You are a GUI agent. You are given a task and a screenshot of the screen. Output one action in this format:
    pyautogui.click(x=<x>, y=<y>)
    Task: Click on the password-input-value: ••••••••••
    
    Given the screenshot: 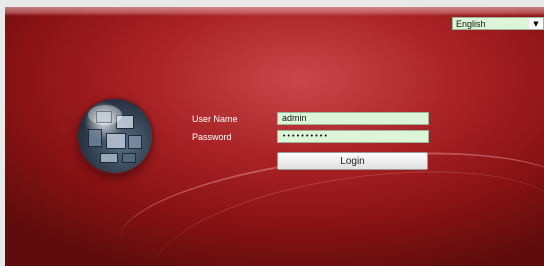 What is the action you would take?
    pyautogui.click(x=305, y=136)
    